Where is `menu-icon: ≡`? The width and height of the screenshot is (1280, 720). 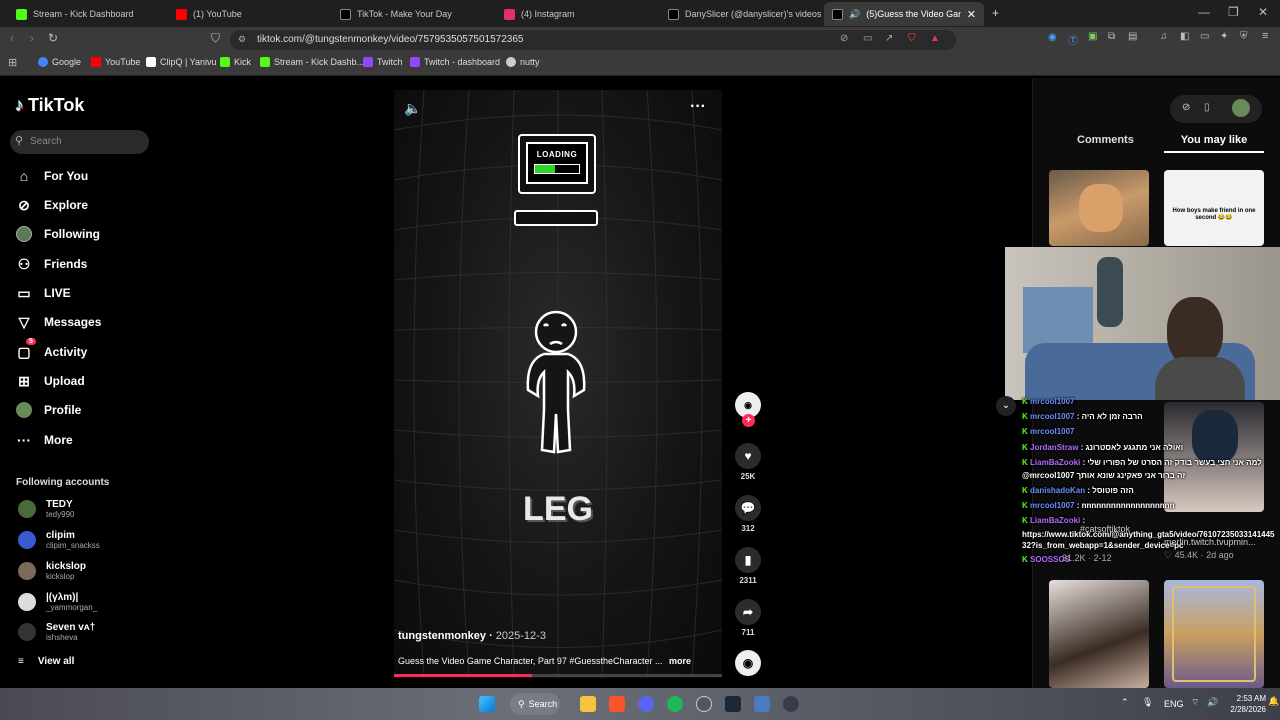 menu-icon: ≡ is located at coordinates (1265, 36).